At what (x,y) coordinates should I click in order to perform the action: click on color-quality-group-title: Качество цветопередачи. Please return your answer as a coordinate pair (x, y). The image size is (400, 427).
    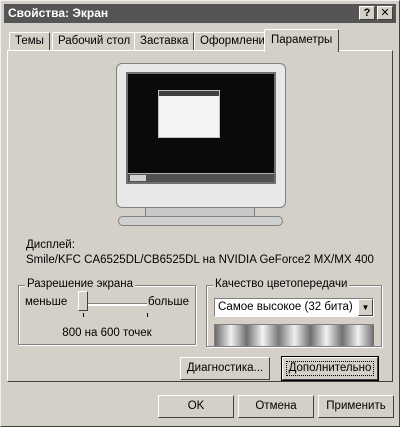
    Looking at the image, I should click on (281, 284).